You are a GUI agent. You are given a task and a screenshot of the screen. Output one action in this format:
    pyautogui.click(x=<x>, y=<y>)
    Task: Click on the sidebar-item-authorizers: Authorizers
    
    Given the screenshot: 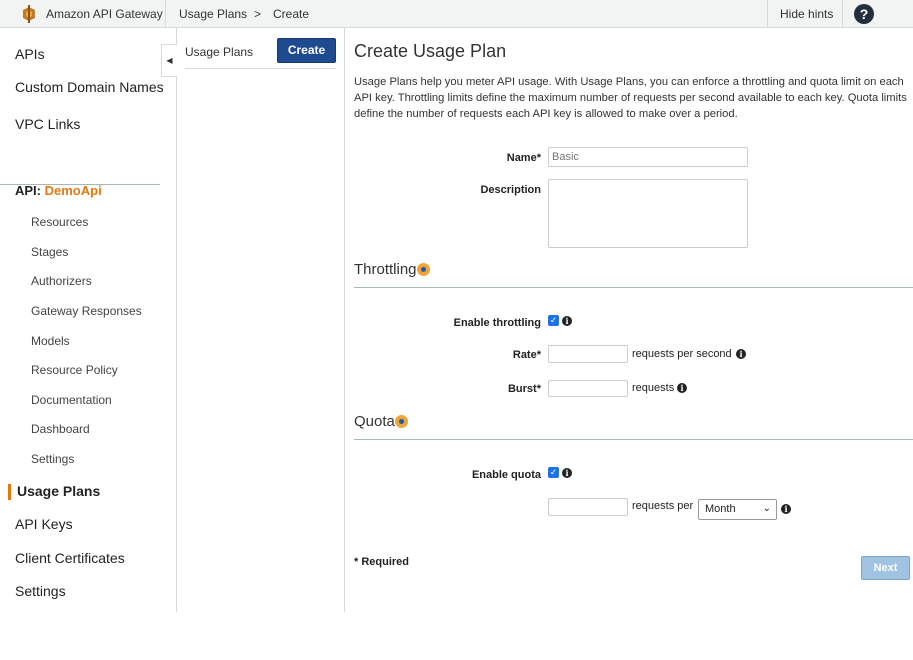 What is the action you would take?
    pyautogui.click(x=61, y=281)
    